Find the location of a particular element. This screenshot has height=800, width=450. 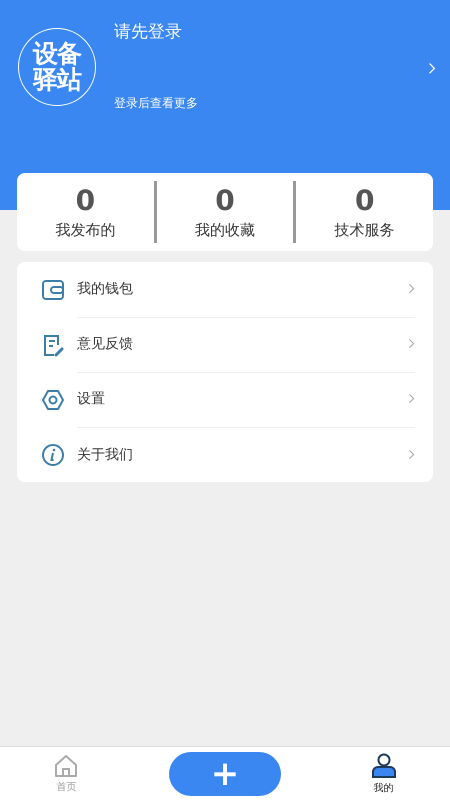

menu-item: 意见反馈 is located at coordinates (225, 344).